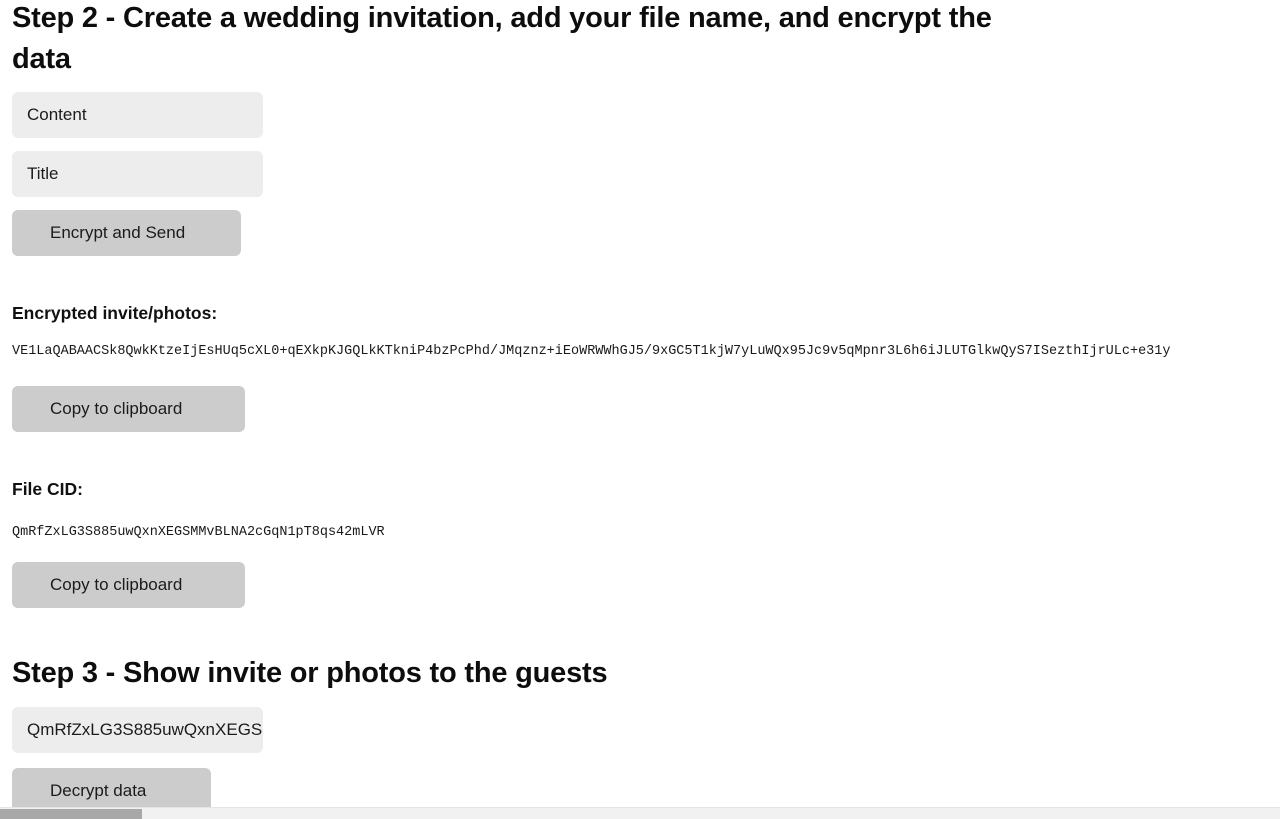 This screenshot has height=819, width=1280. Describe the element at coordinates (126, 233) in the screenshot. I see `encrypt-and-send-button: Encrypt and Send` at that location.